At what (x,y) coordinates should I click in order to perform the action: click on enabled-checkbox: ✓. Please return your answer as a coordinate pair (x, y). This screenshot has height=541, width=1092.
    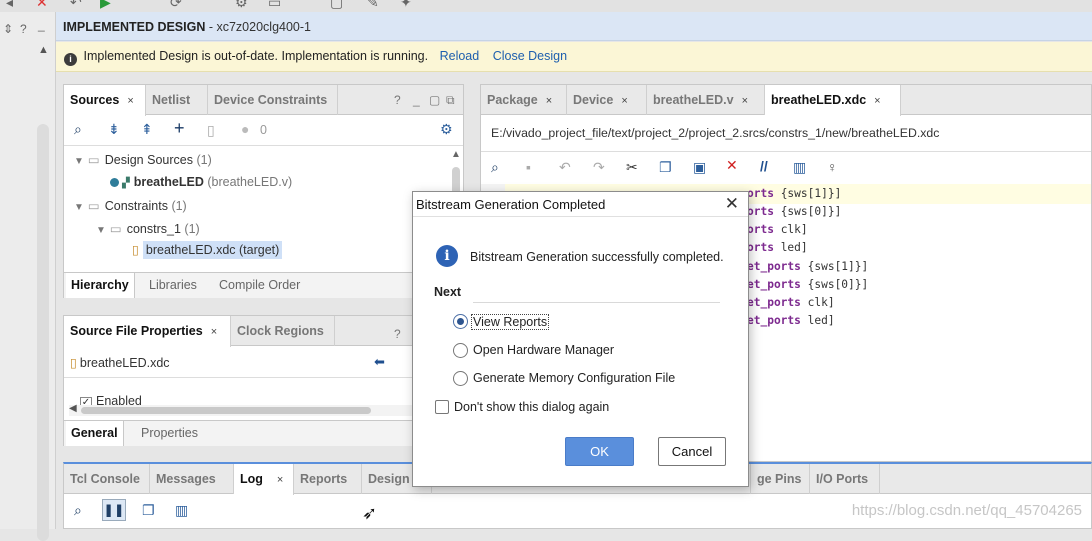
    Looking at the image, I should click on (86, 401).